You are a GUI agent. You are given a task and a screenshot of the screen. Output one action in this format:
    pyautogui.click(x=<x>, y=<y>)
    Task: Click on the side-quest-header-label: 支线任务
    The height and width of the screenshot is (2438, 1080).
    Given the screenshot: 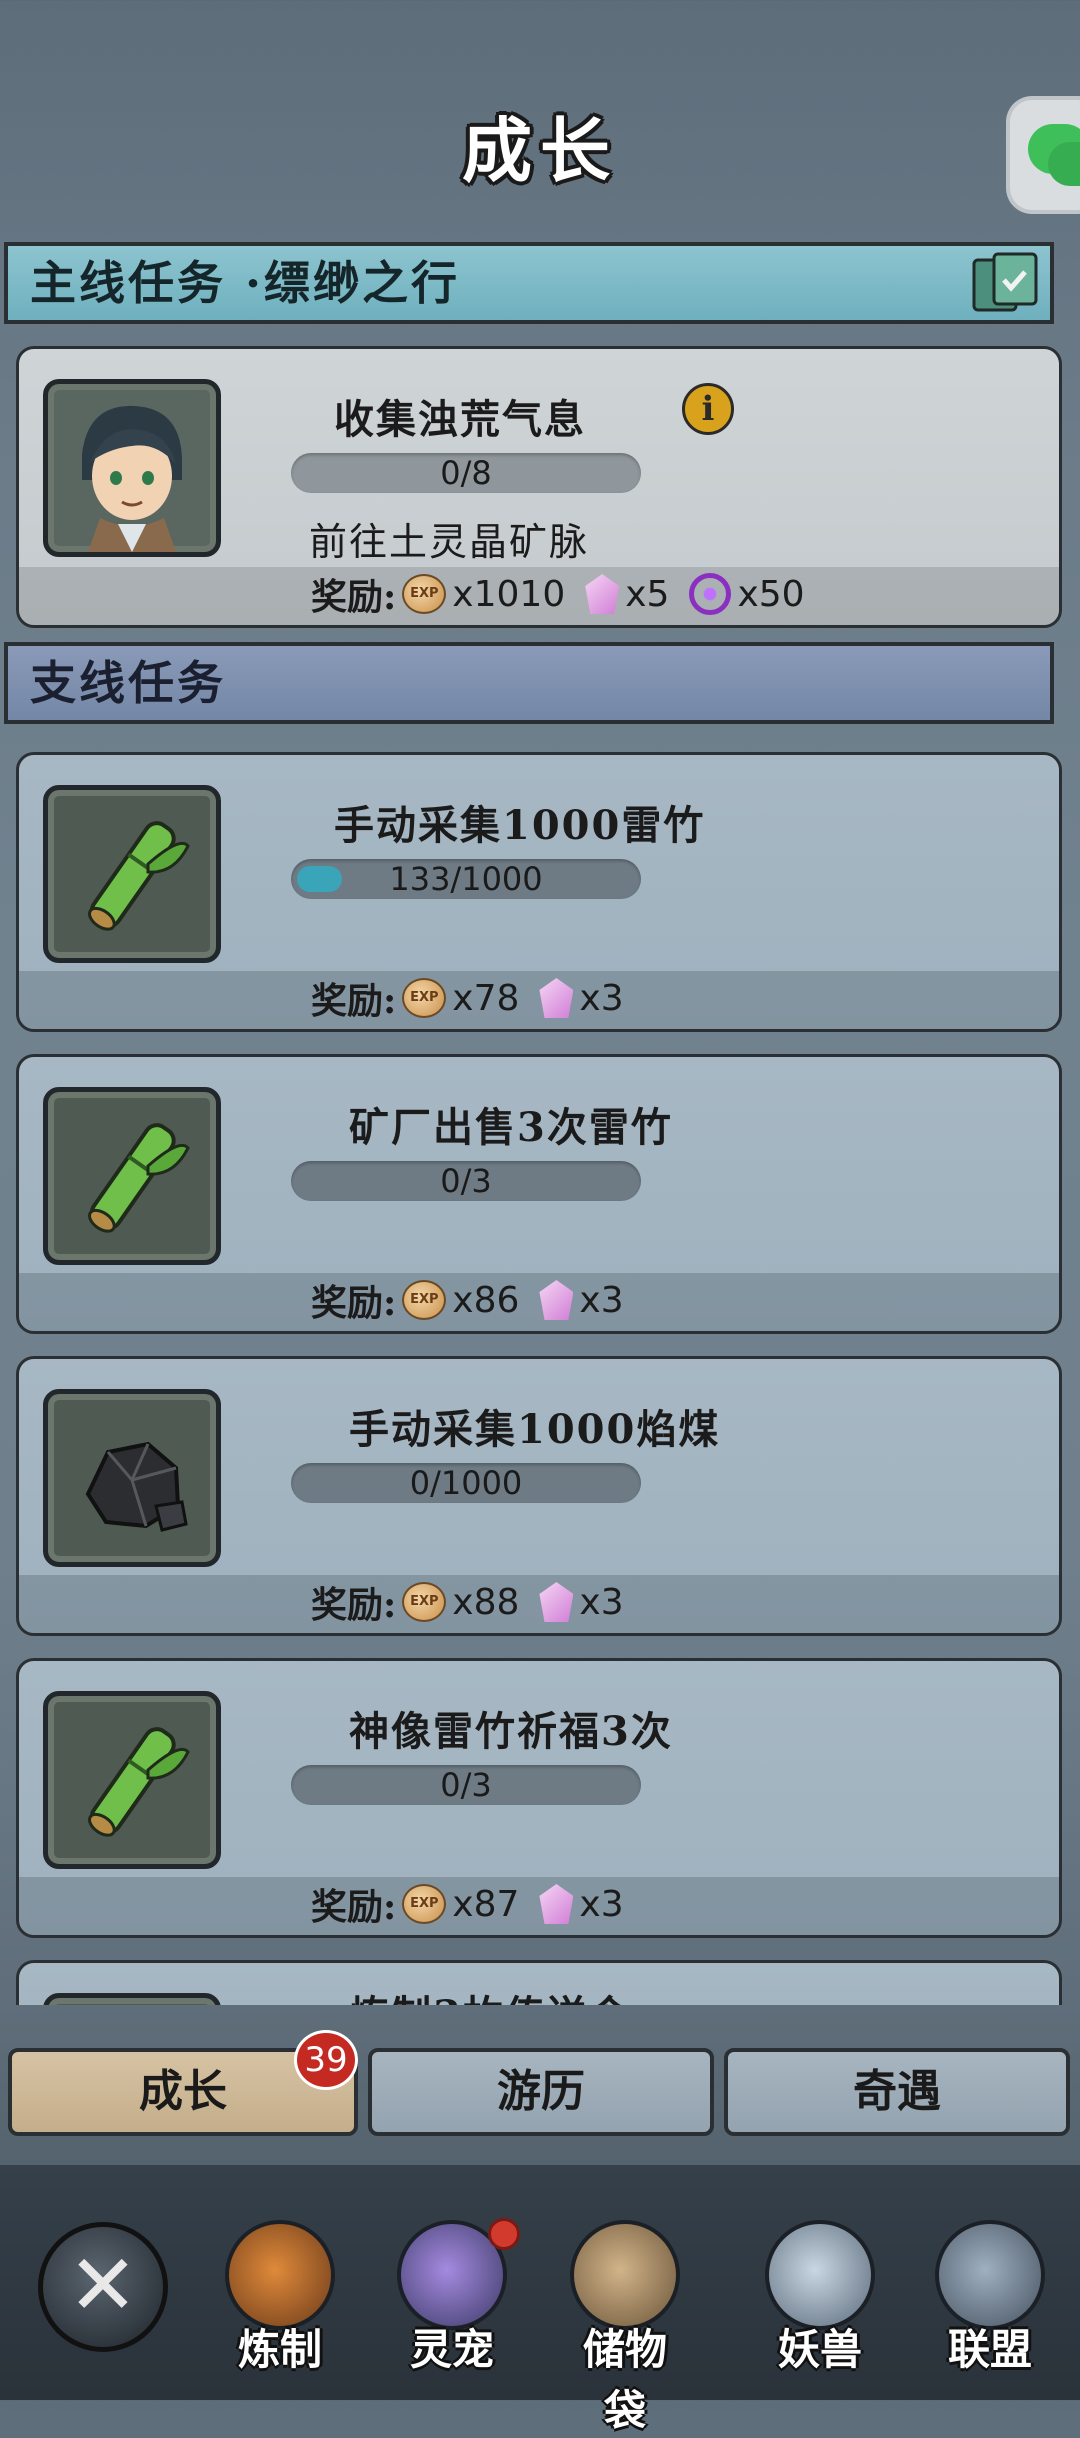 What is the action you would take?
    pyautogui.click(x=128, y=683)
    